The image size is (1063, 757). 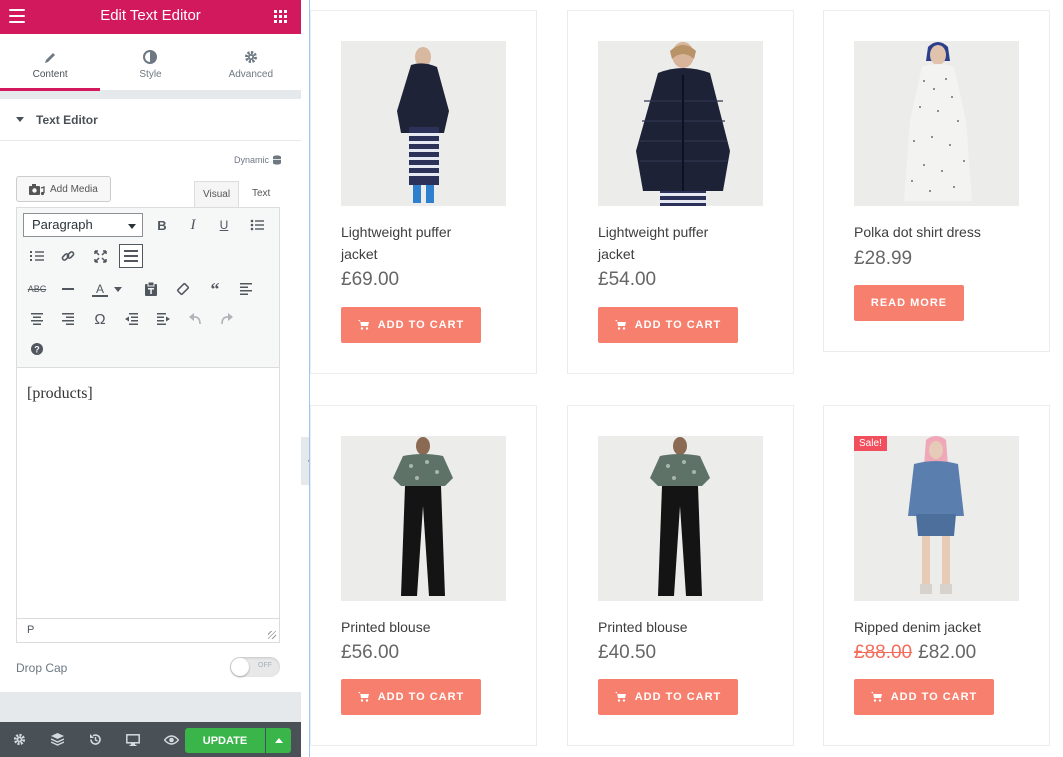 What do you see at coordinates (240, 667) in the screenshot?
I see `toggle-knob` at bounding box center [240, 667].